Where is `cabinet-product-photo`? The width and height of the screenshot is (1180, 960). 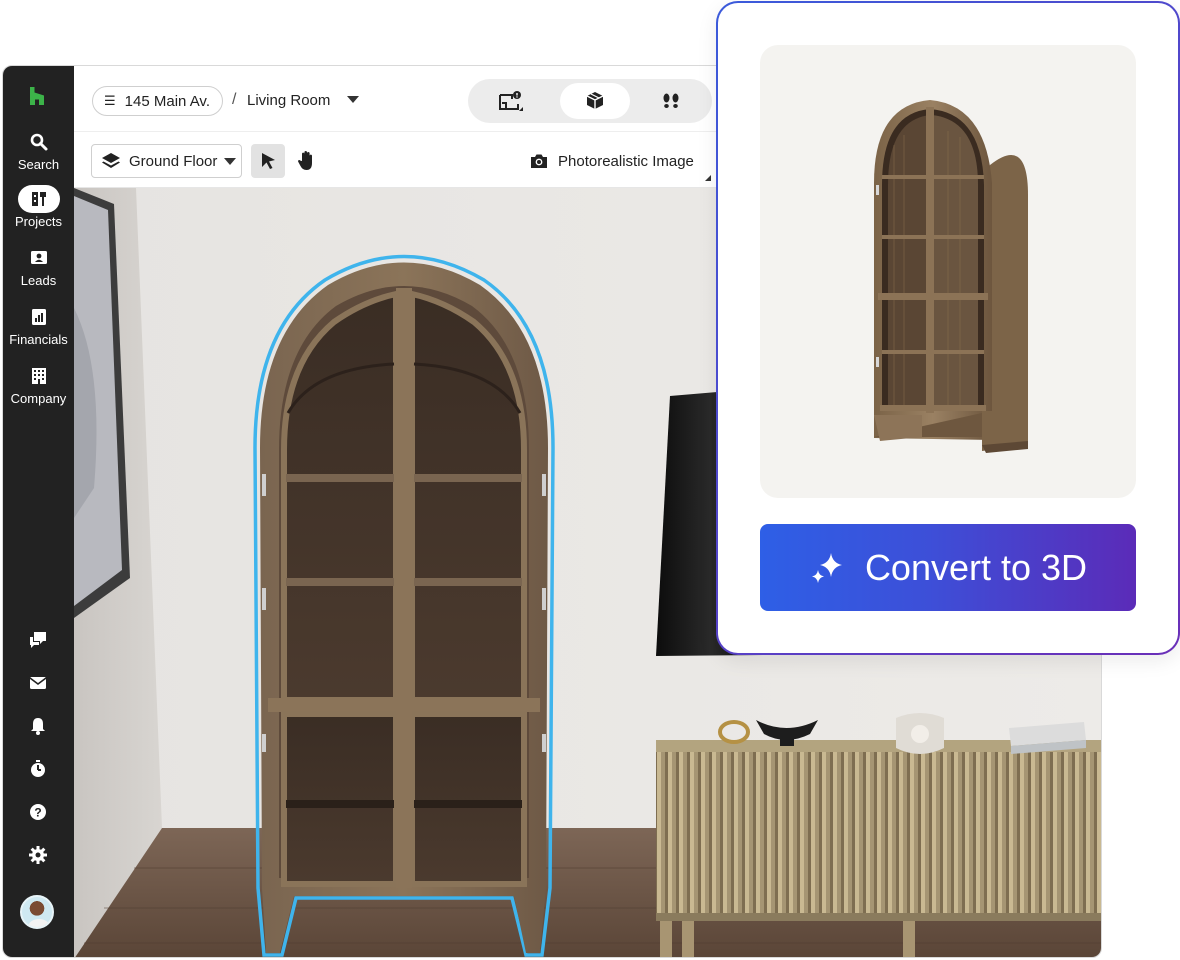 cabinet-product-photo is located at coordinates (951, 276).